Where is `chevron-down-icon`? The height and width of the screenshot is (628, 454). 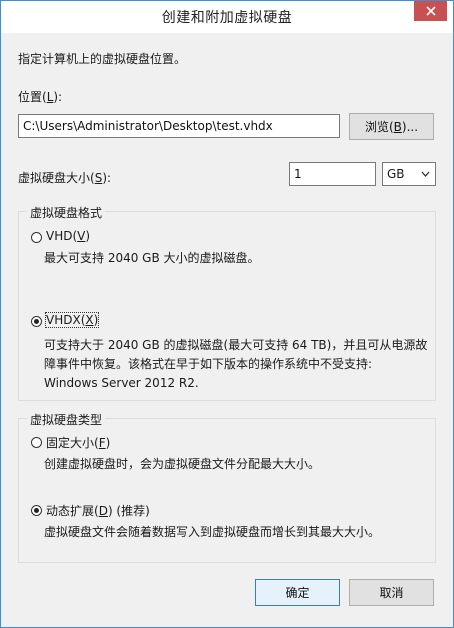 chevron-down-icon is located at coordinates (425, 174).